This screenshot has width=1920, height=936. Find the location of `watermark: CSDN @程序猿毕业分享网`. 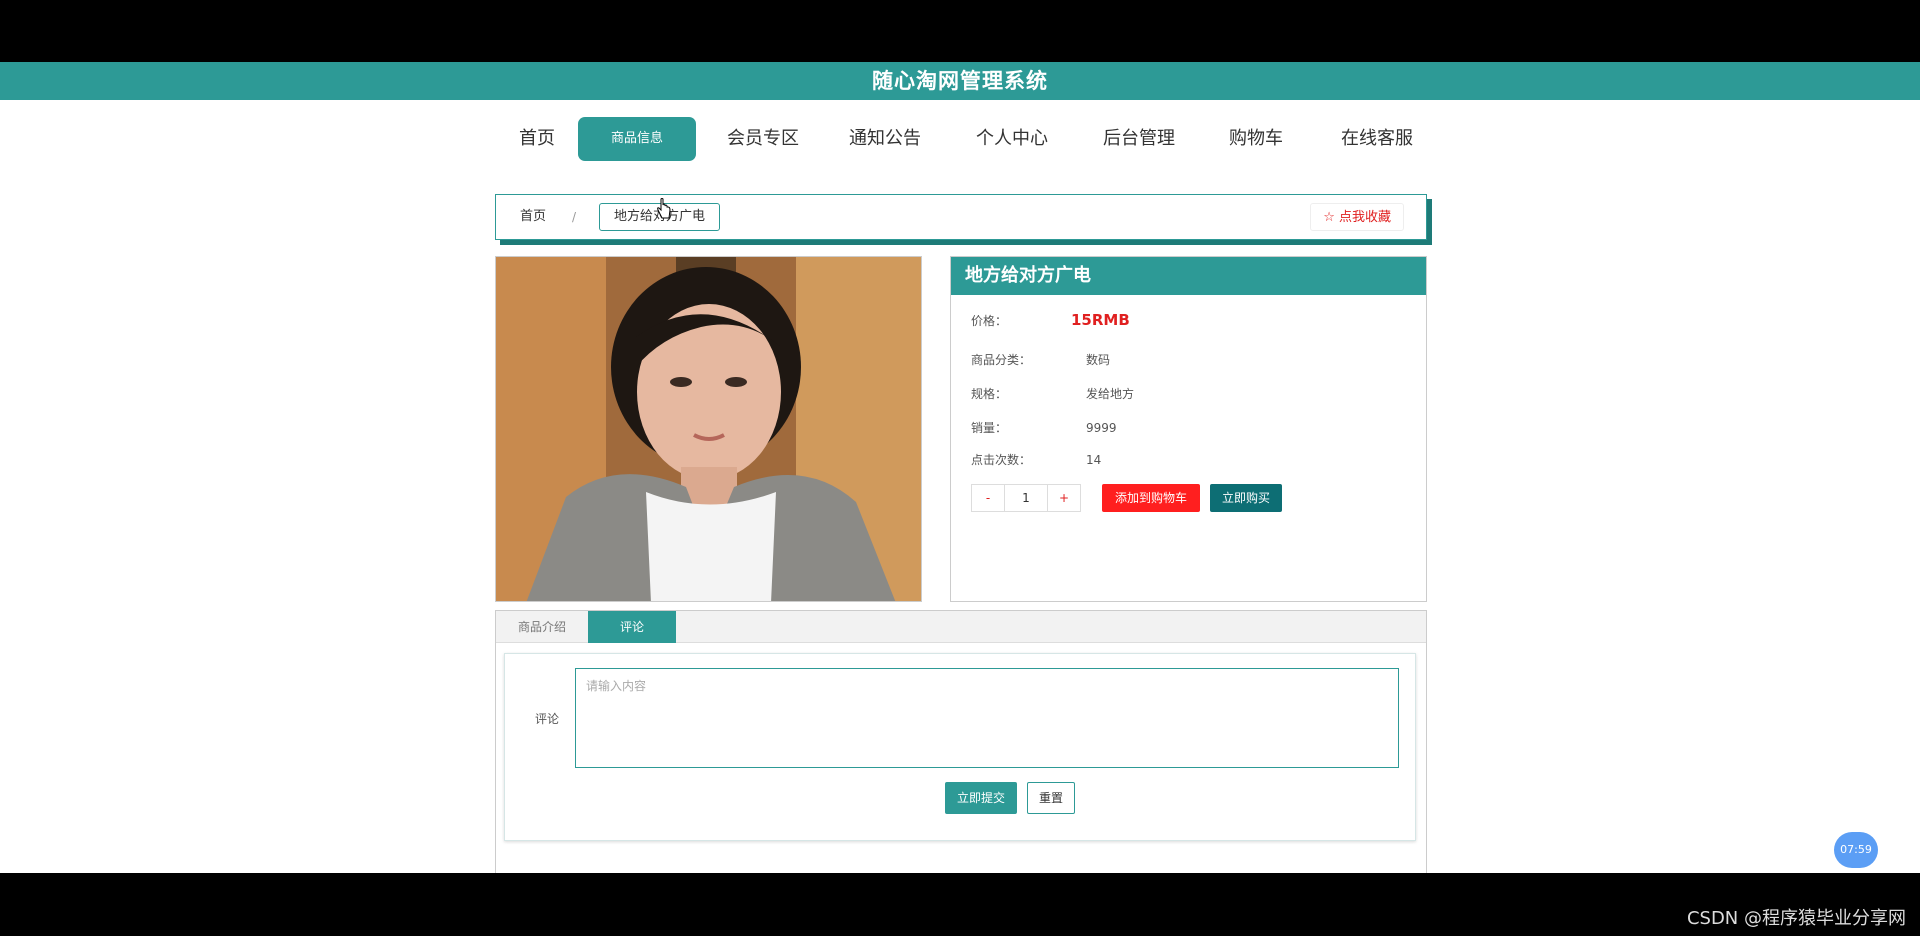

watermark: CSDN @程序猿毕业分享网 is located at coordinates (1796, 918).